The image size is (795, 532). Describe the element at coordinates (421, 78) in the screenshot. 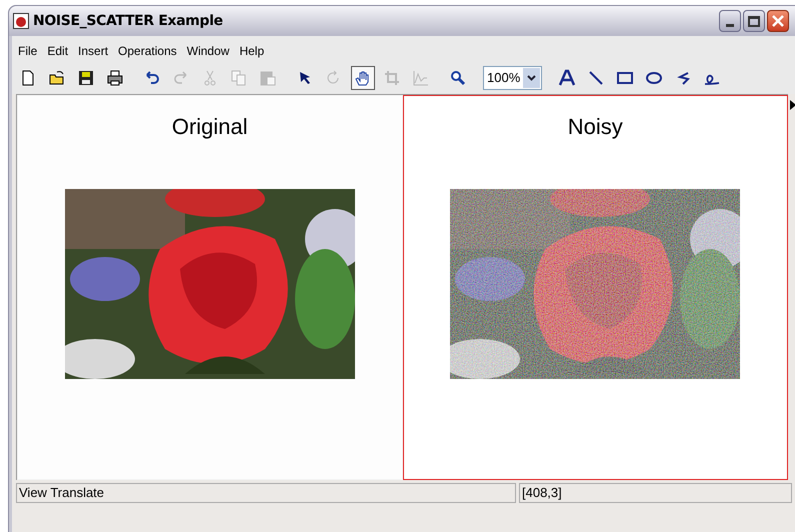

I see `chart-icon` at that location.